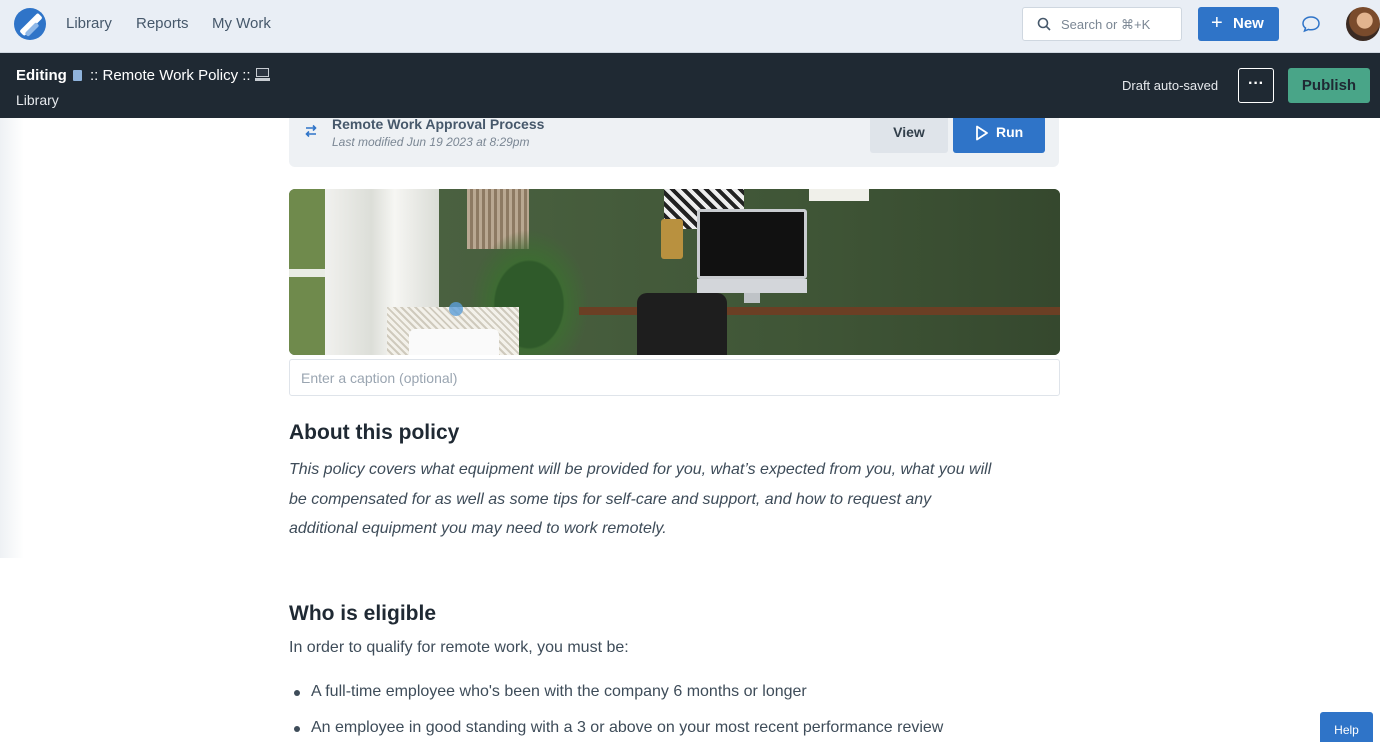  I want to click on about-heading: About this policy, so click(374, 432).